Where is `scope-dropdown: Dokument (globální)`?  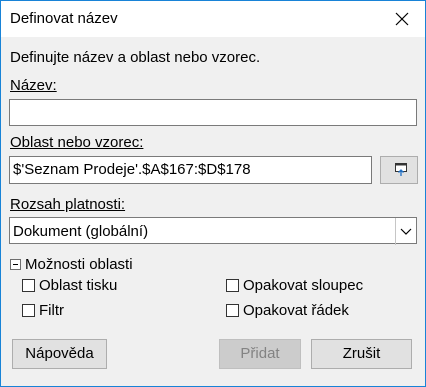 scope-dropdown: Dokument (globální) is located at coordinates (213, 231).